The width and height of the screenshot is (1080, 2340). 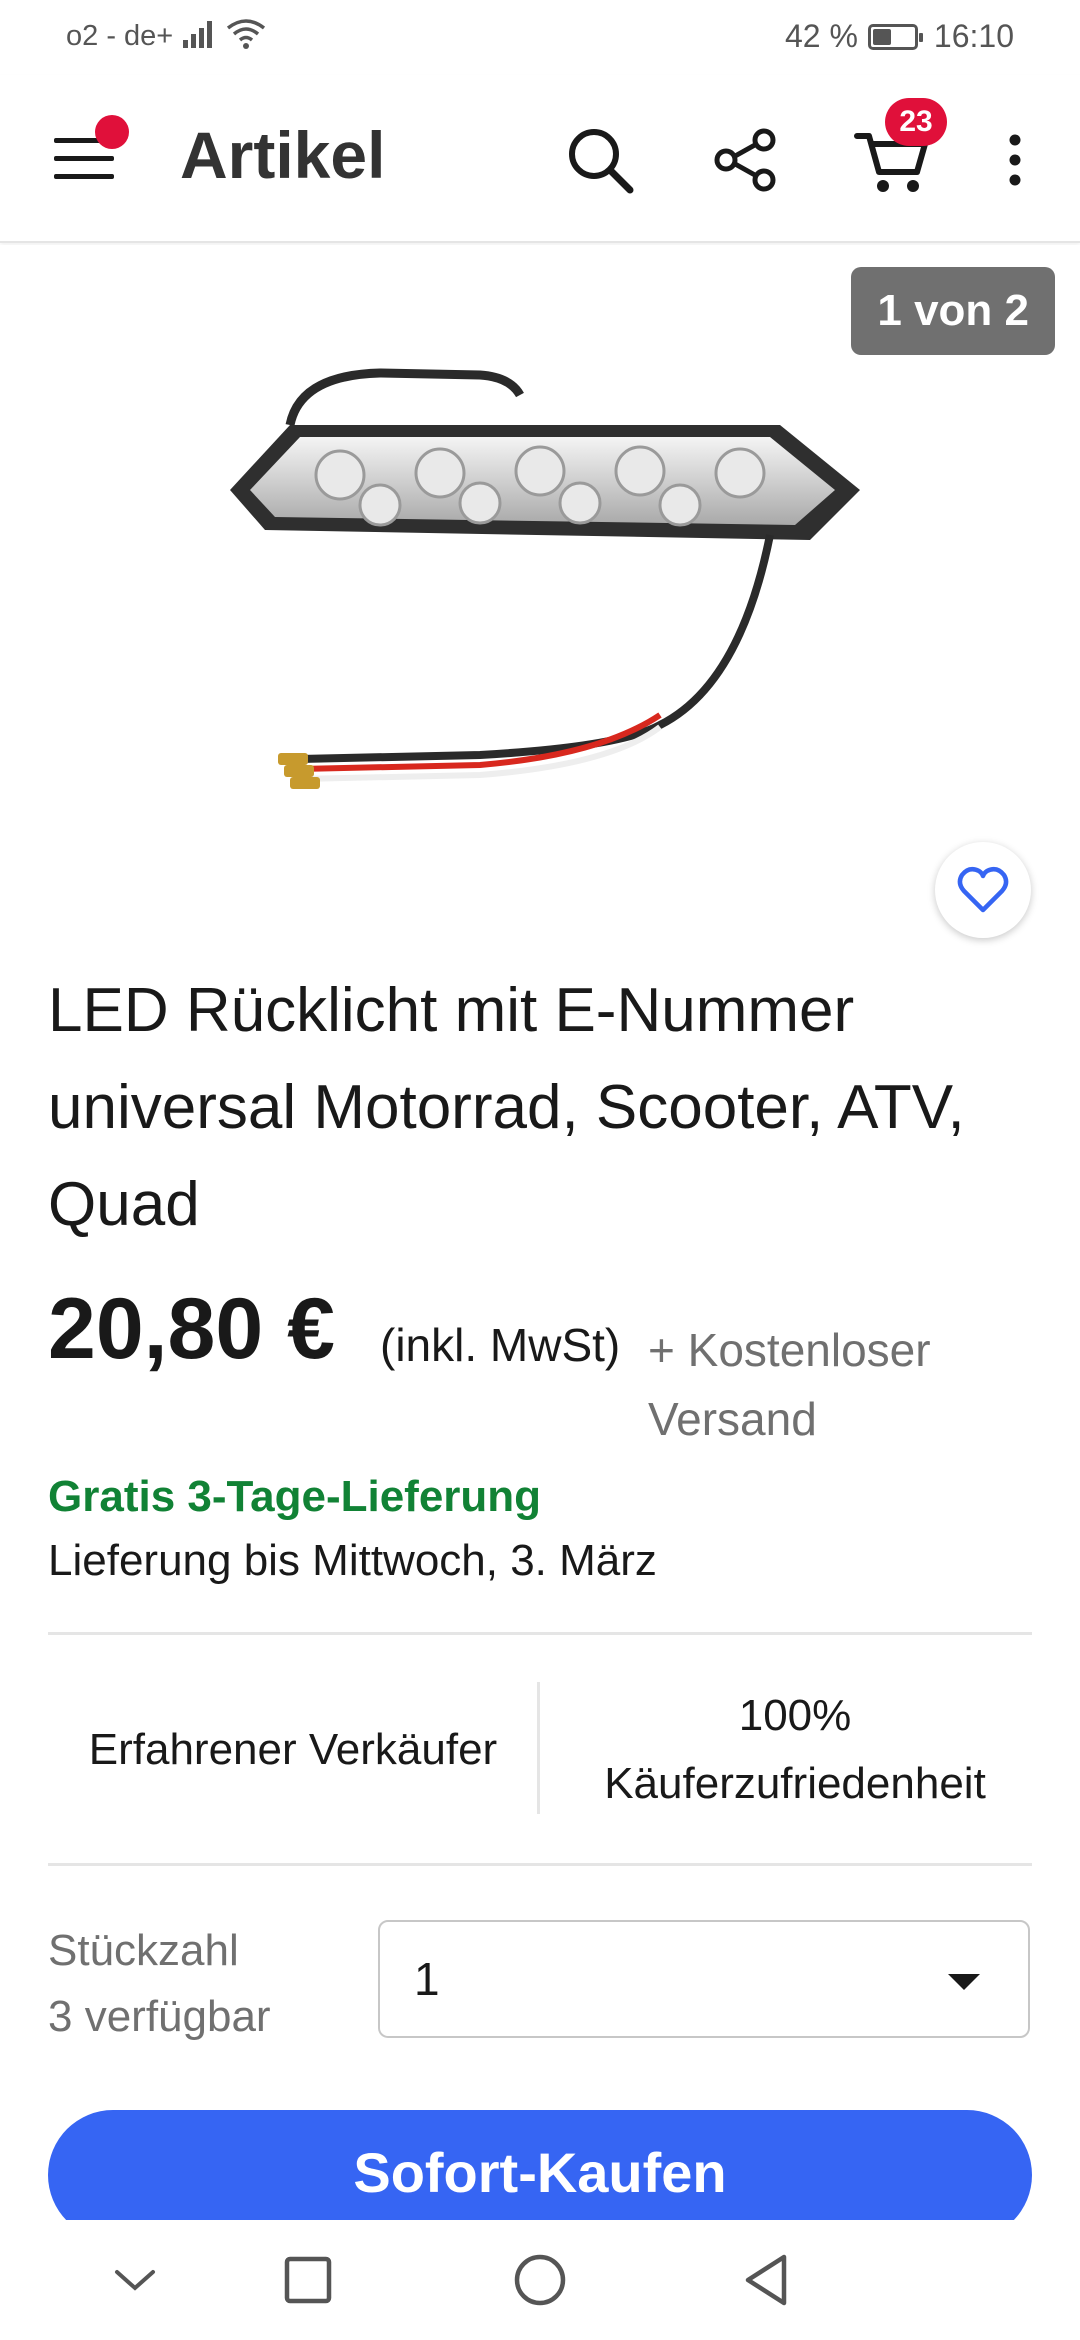 What do you see at coordinates (112, 132) in the screenshot?
I see `notification-dot` at bounding box center [112, 132].